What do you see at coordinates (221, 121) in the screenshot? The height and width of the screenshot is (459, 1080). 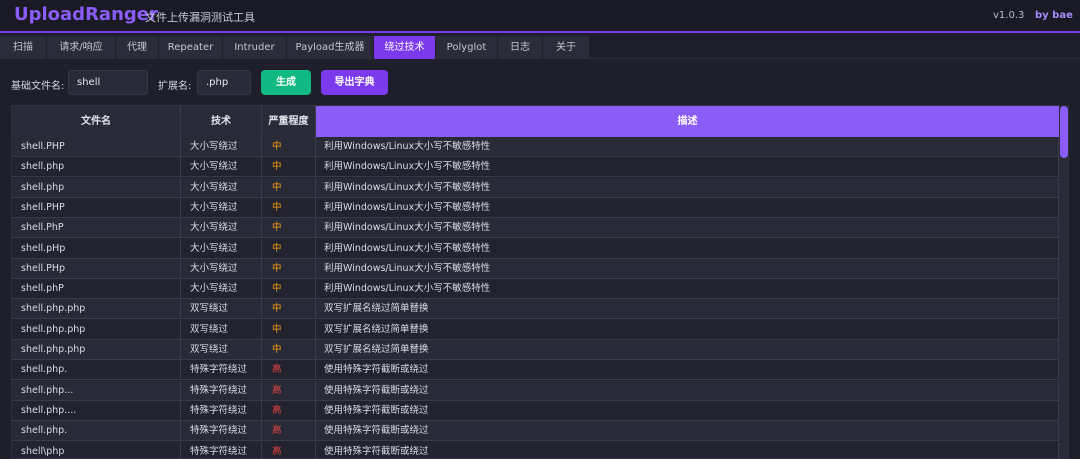 I see `column-header-technique: 技术` at bounding box center [221, 121].